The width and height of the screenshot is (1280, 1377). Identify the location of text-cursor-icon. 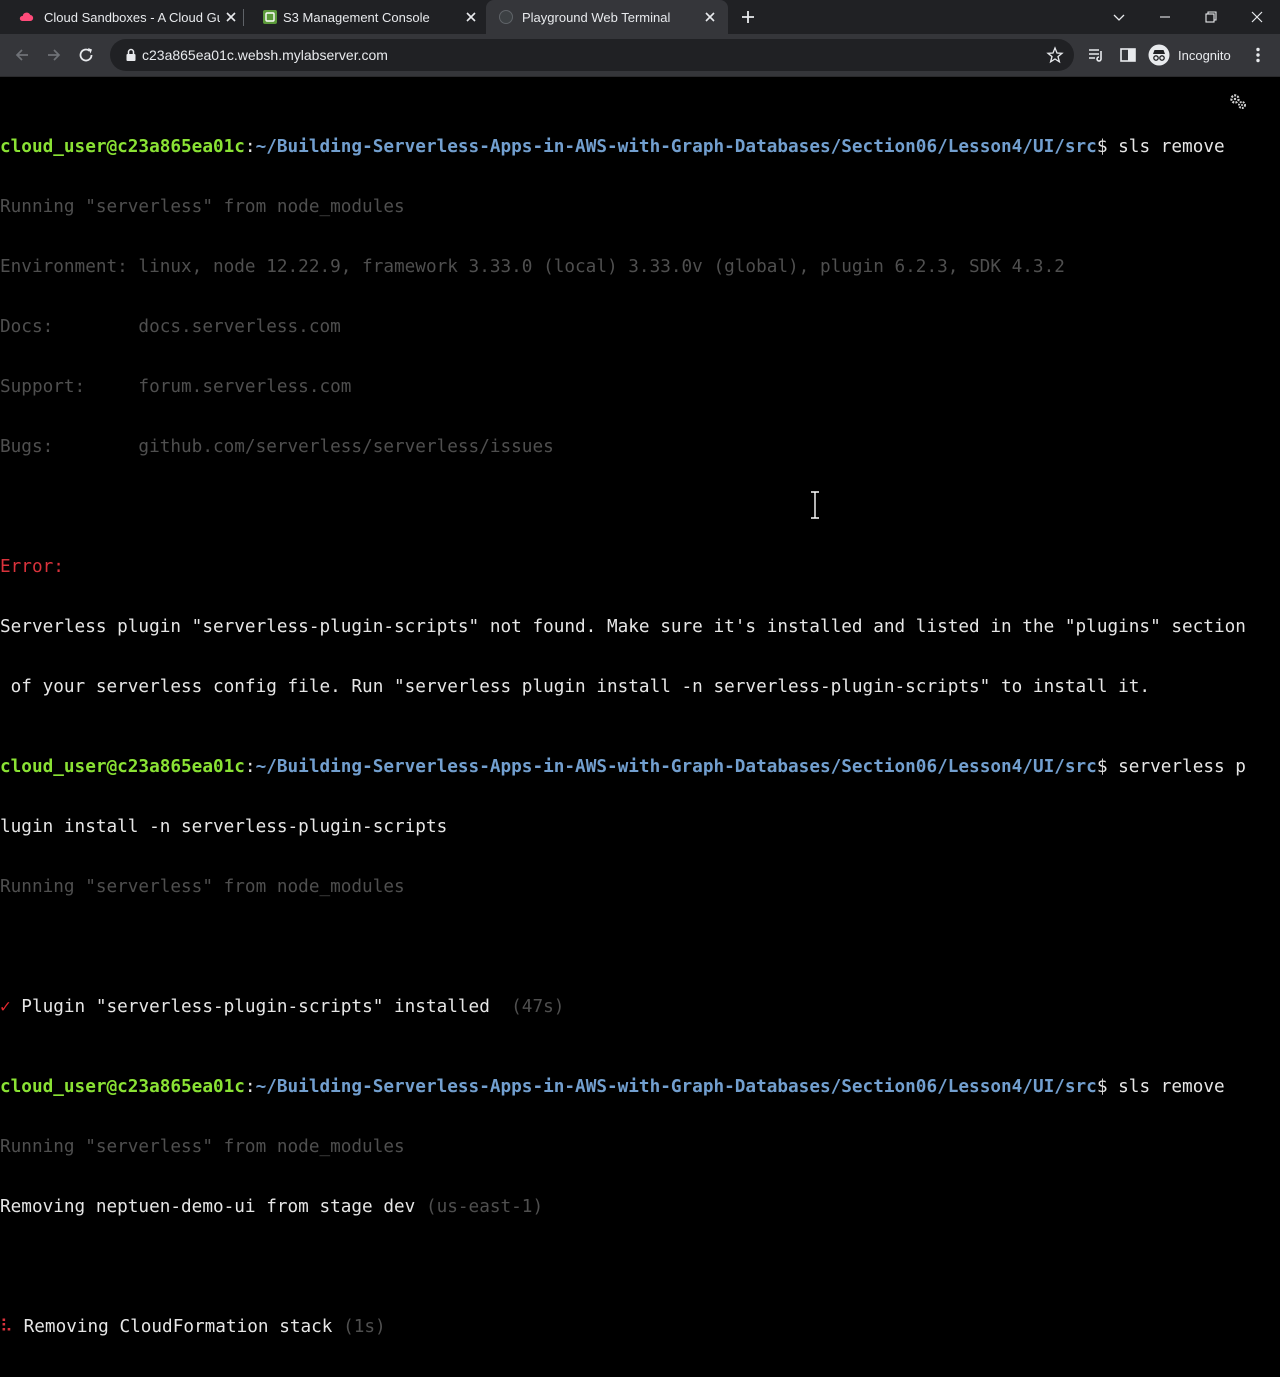
(815, 505).